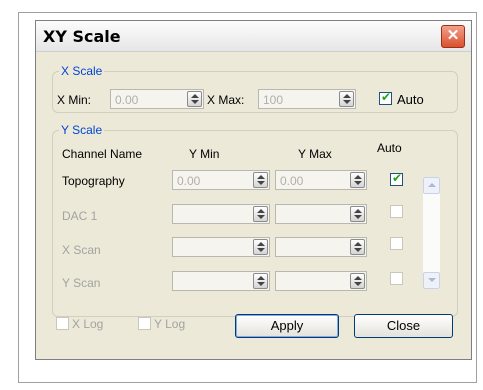  Describe the element at coordinates (157, 99) in the screenshot. I see `xmin-spinbox: 0.00` at that location.